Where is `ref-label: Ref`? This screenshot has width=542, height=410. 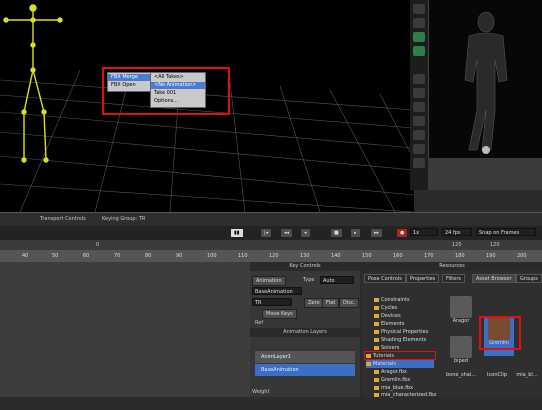
ref-label: Ref is located at coordinates (259, 323).